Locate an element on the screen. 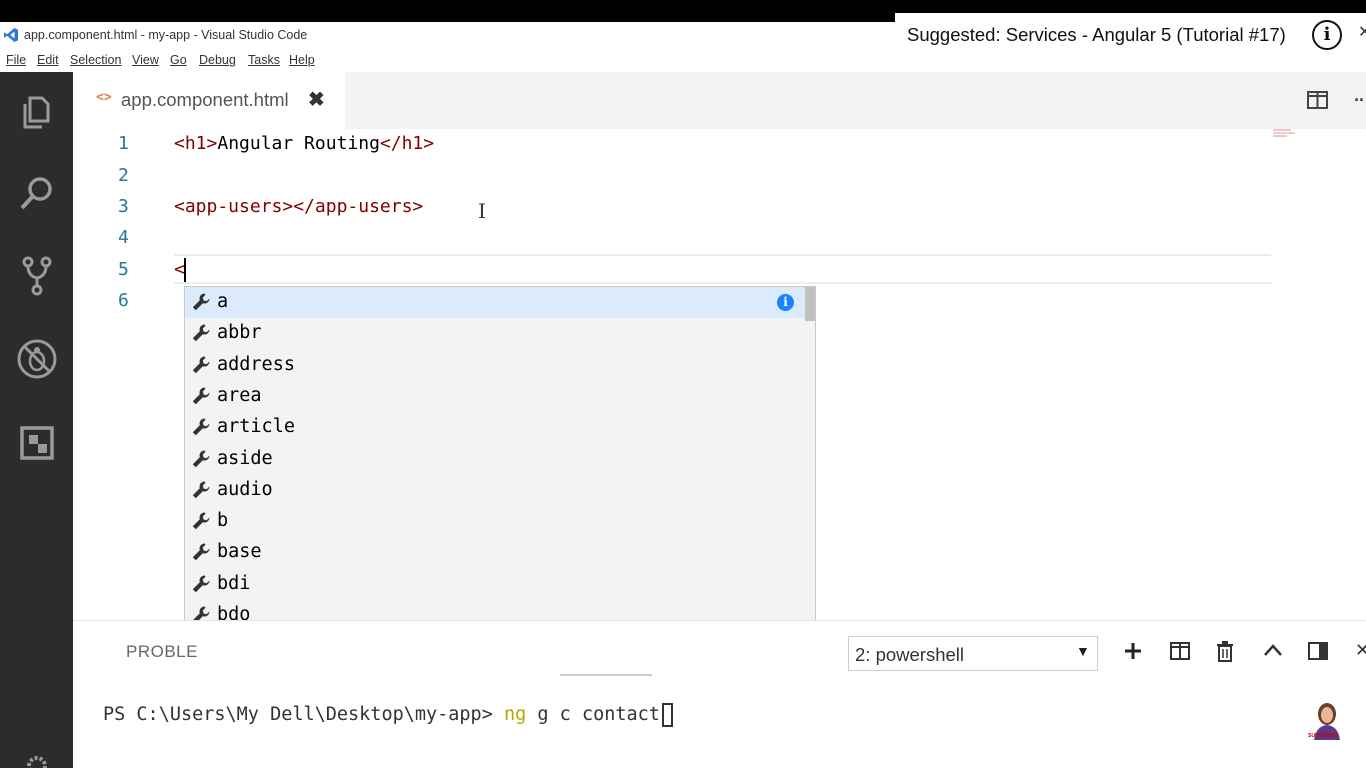  suggestion-item: abbr is located at coordinates (495, 333).